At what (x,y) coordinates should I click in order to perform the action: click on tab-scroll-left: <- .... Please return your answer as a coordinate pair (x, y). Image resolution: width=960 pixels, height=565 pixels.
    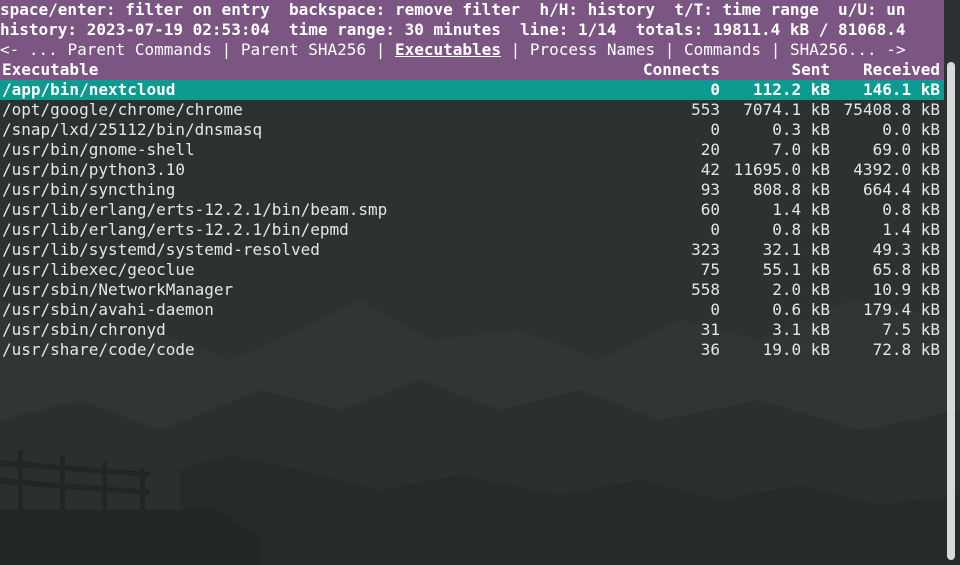
    Looking at the image, I should click on (33, 49).